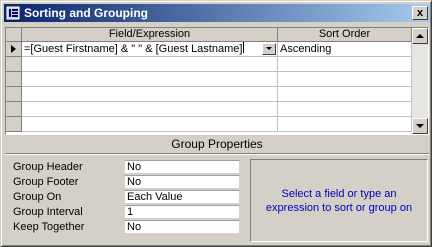 This screenshot has width=432, height=247. Describe the element at coordinates (49, 227) in the screenshot. I see `keep-together-label: Keep Together` at that location.